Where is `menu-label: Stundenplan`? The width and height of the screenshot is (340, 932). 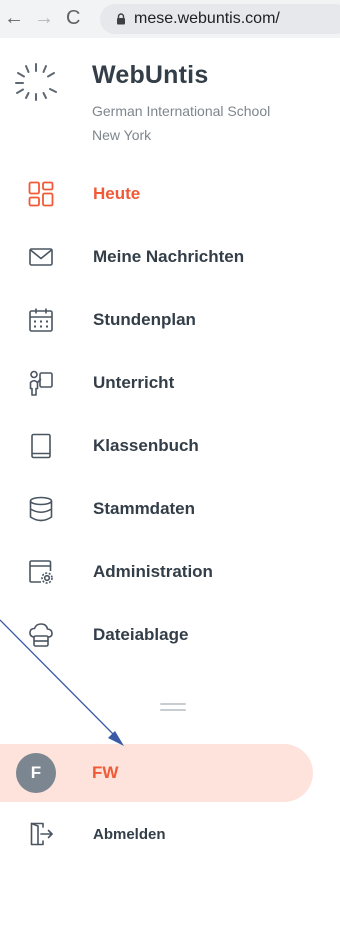
menu-label: Stundenplan is located at coordinates (144, 319).